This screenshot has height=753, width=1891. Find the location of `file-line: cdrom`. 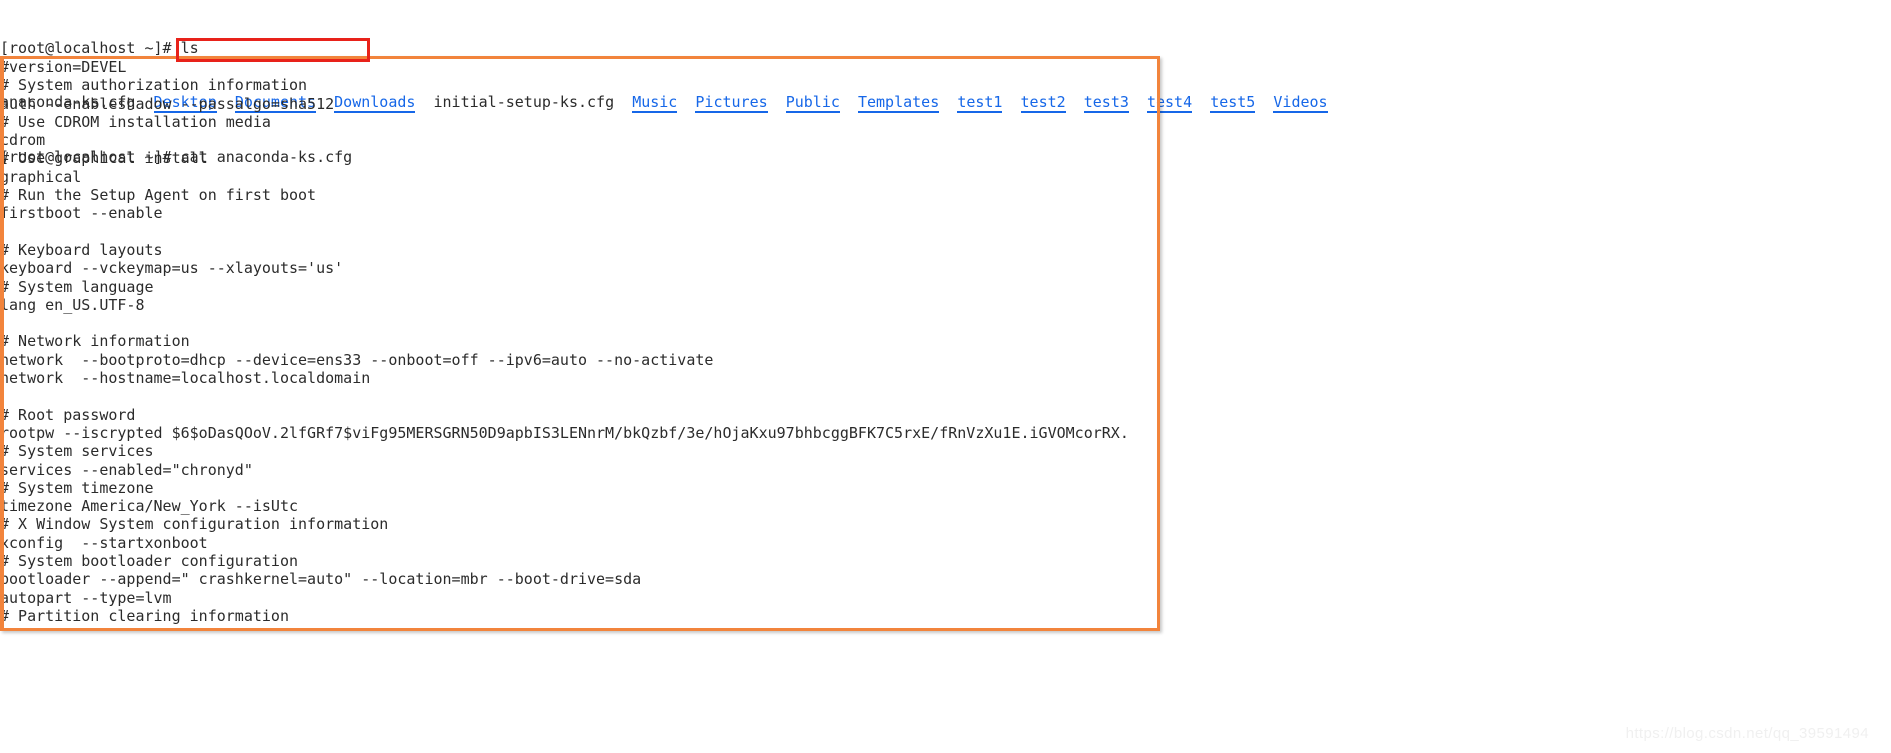

file-line: cdrom is located at coordinates (23, 140).